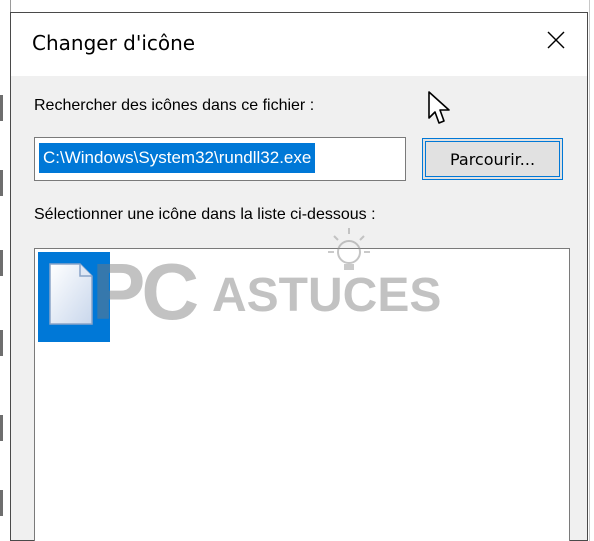  I want to click on icon-list-item, so click(74, 297).